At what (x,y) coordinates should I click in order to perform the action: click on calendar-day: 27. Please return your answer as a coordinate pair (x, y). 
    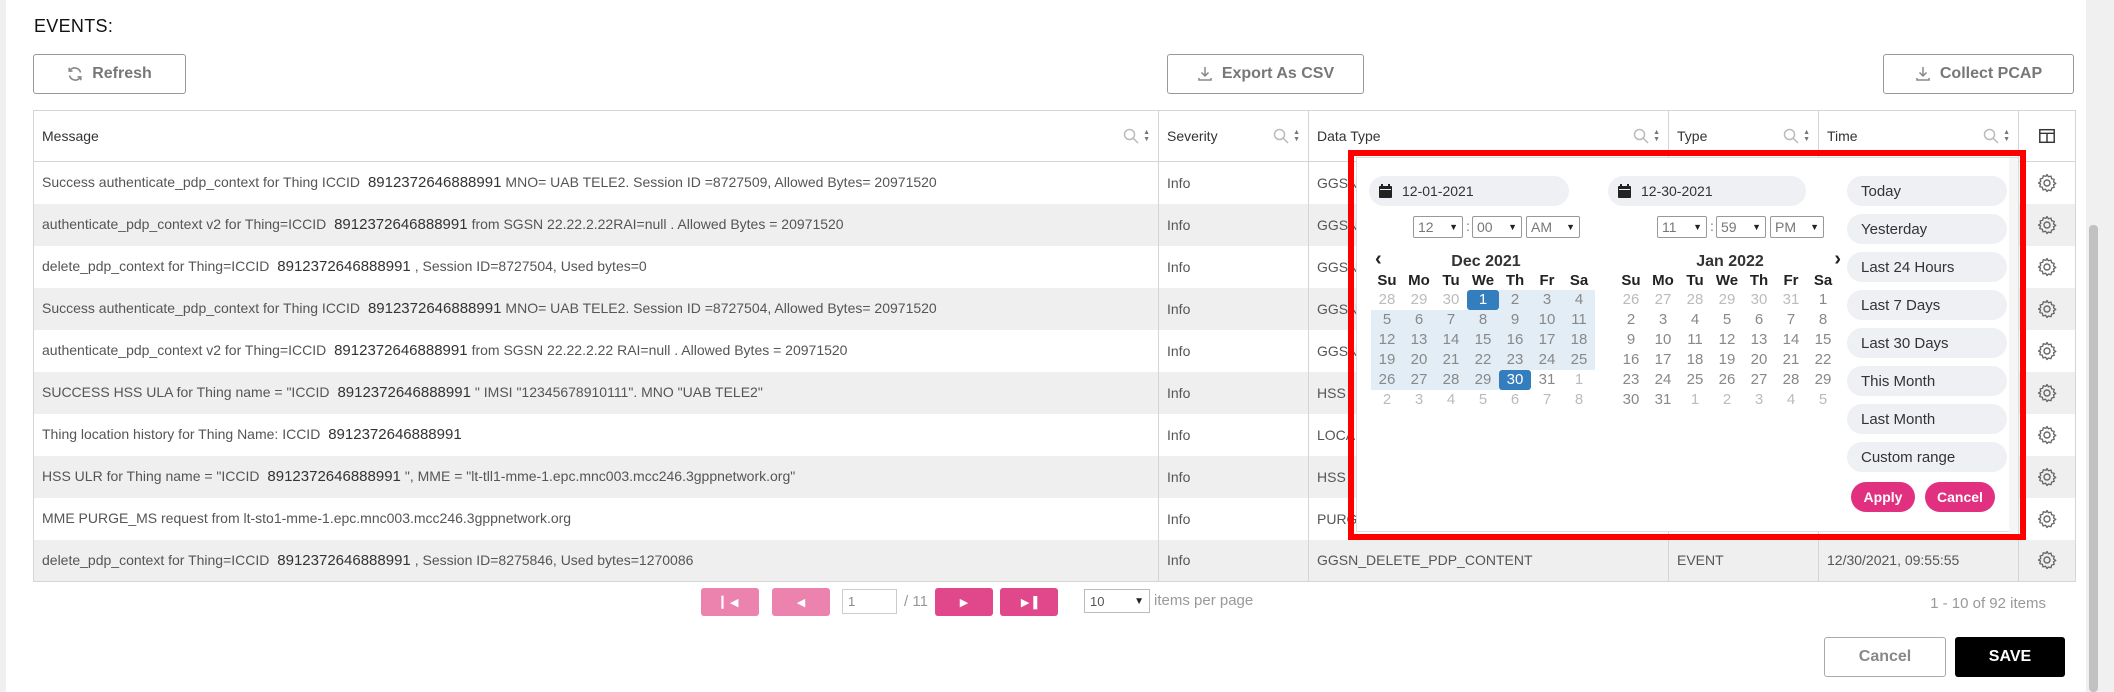
    Looking at the image, I should click on (1419, 380).